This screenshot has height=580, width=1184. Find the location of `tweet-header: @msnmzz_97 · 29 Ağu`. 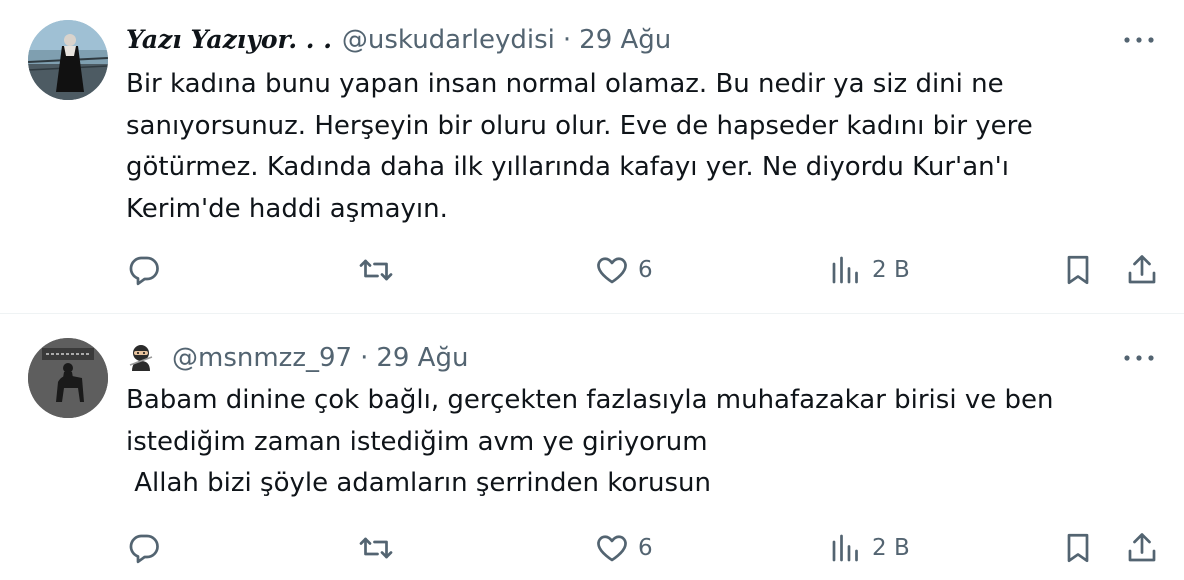

tweet-header: @msnmzz_97 · 29 Ağu is located at coordinates (297, 358).